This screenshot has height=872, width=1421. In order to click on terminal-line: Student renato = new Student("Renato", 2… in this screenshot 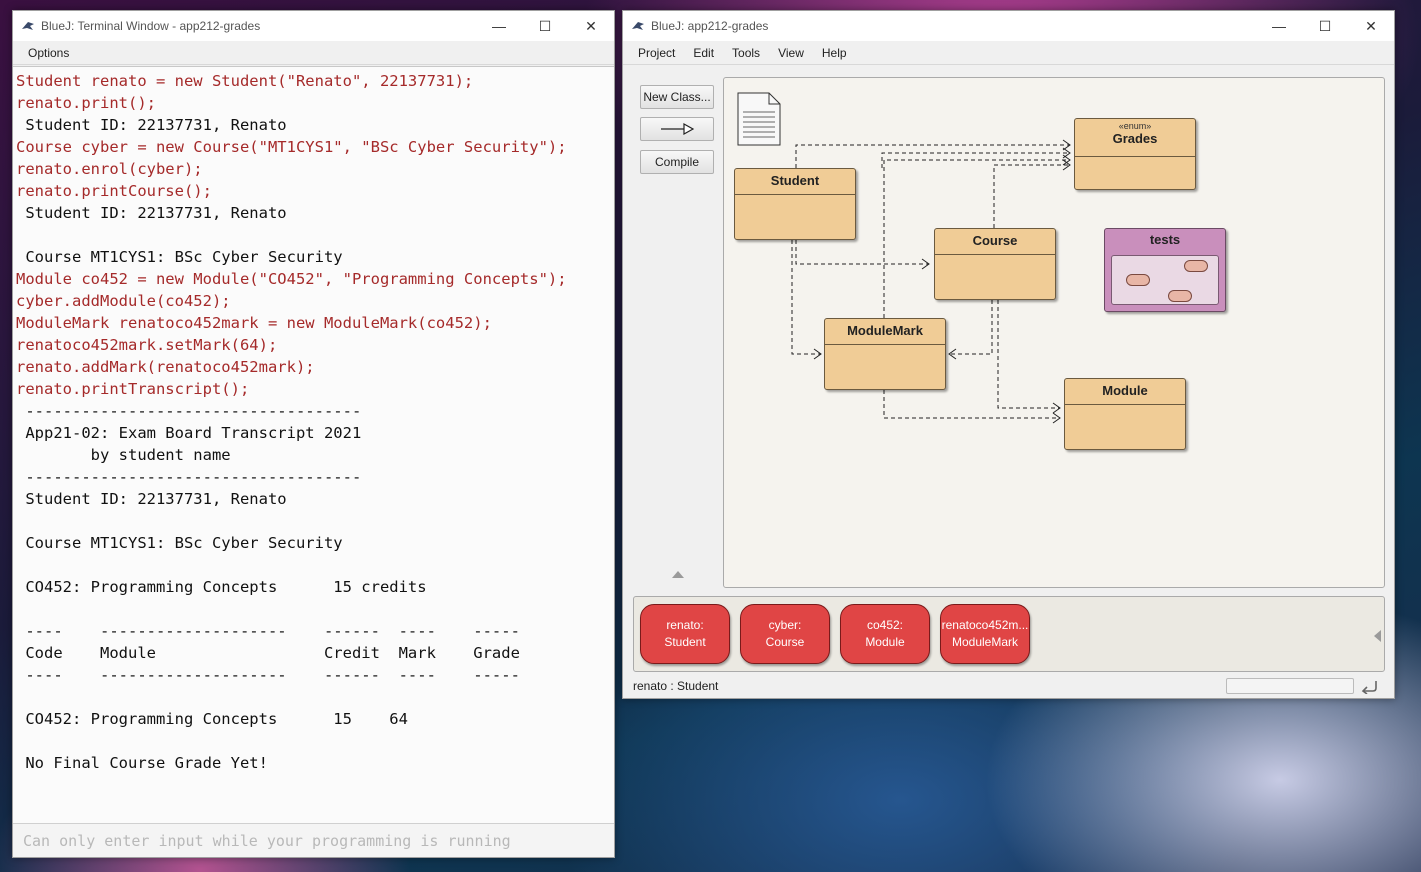, I will do `click(245, 81)`.